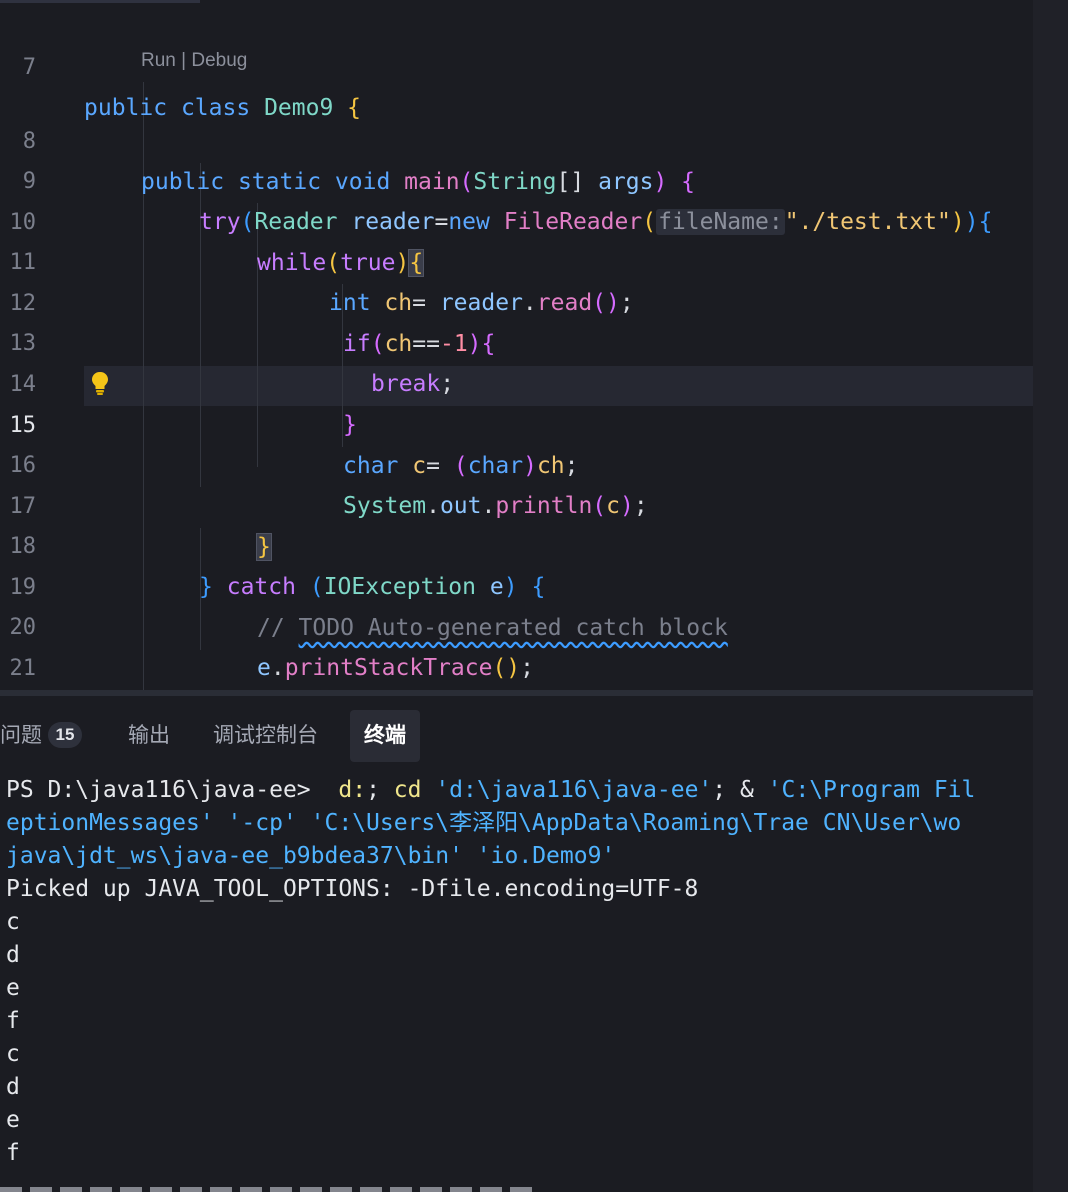 The height and width of the screenshot is (1192, 1068). I want to click on comment-token: //, so click(278, 628).